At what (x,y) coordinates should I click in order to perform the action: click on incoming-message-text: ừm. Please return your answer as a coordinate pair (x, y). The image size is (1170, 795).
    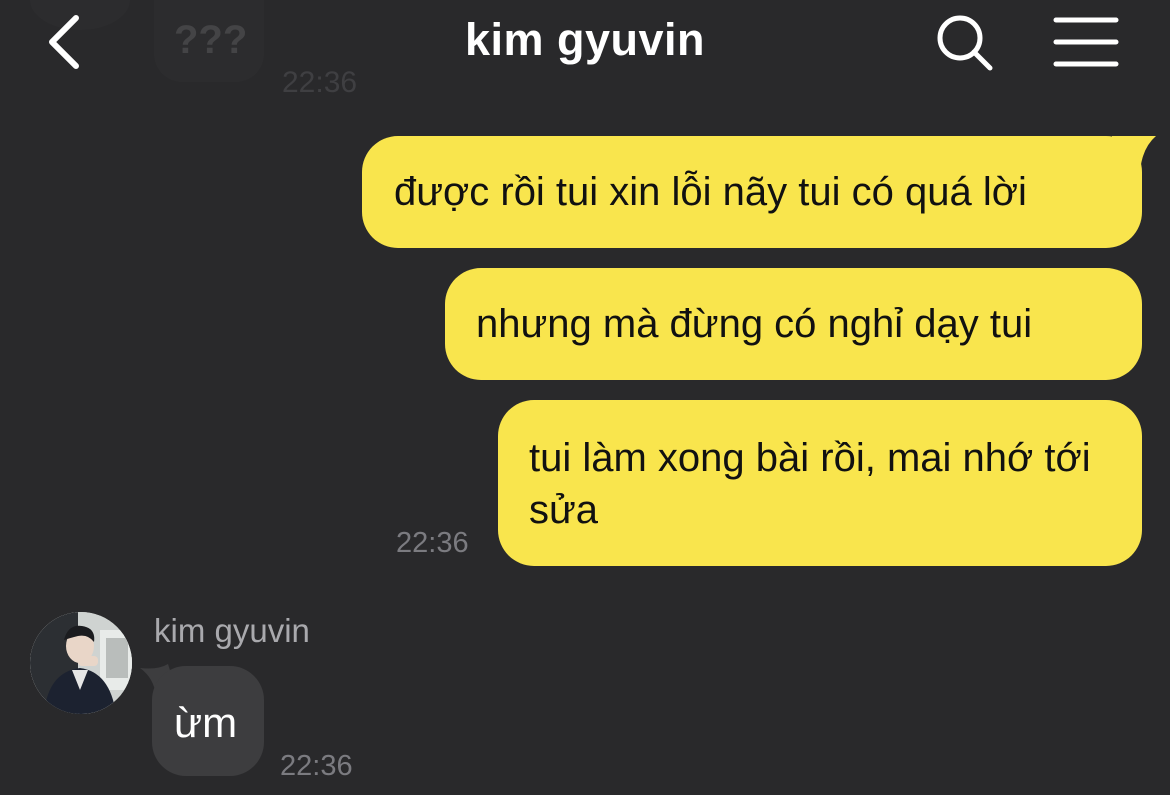
    Looking at the image, I should click on (206, 722).